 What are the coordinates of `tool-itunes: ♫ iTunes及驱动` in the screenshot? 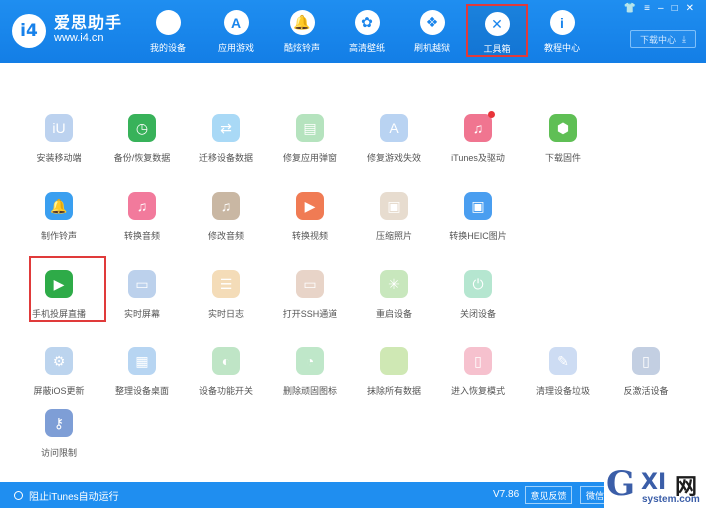 It's located at (478, 144).